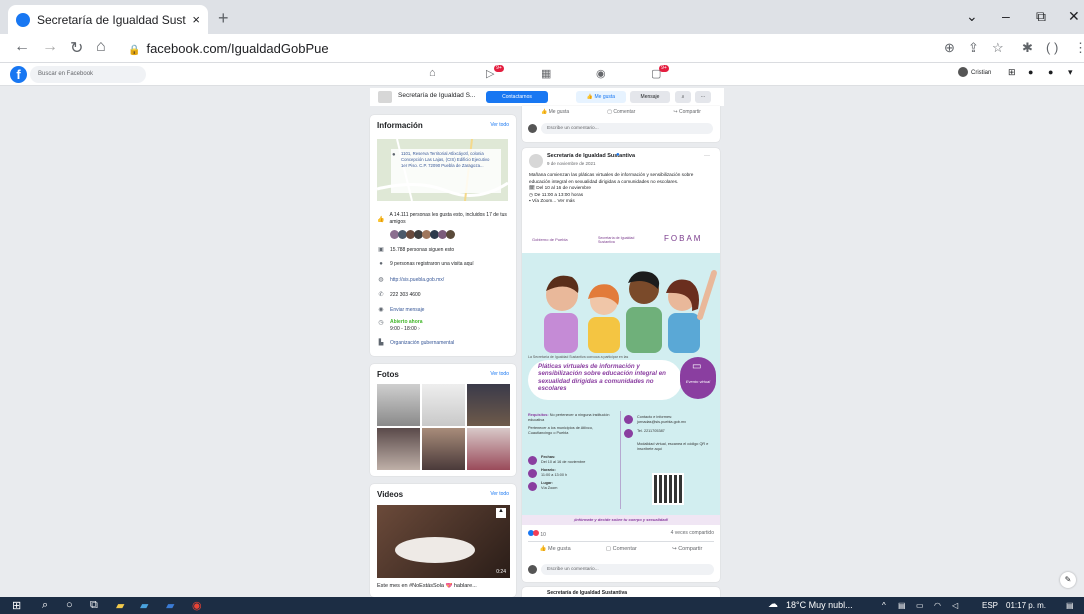 This screenshot has height=614, width=1084. What do you see at coordinates (69, 605) in the screenshot?
I see `cortana-icon: ○` at bounding box center [69, 605].